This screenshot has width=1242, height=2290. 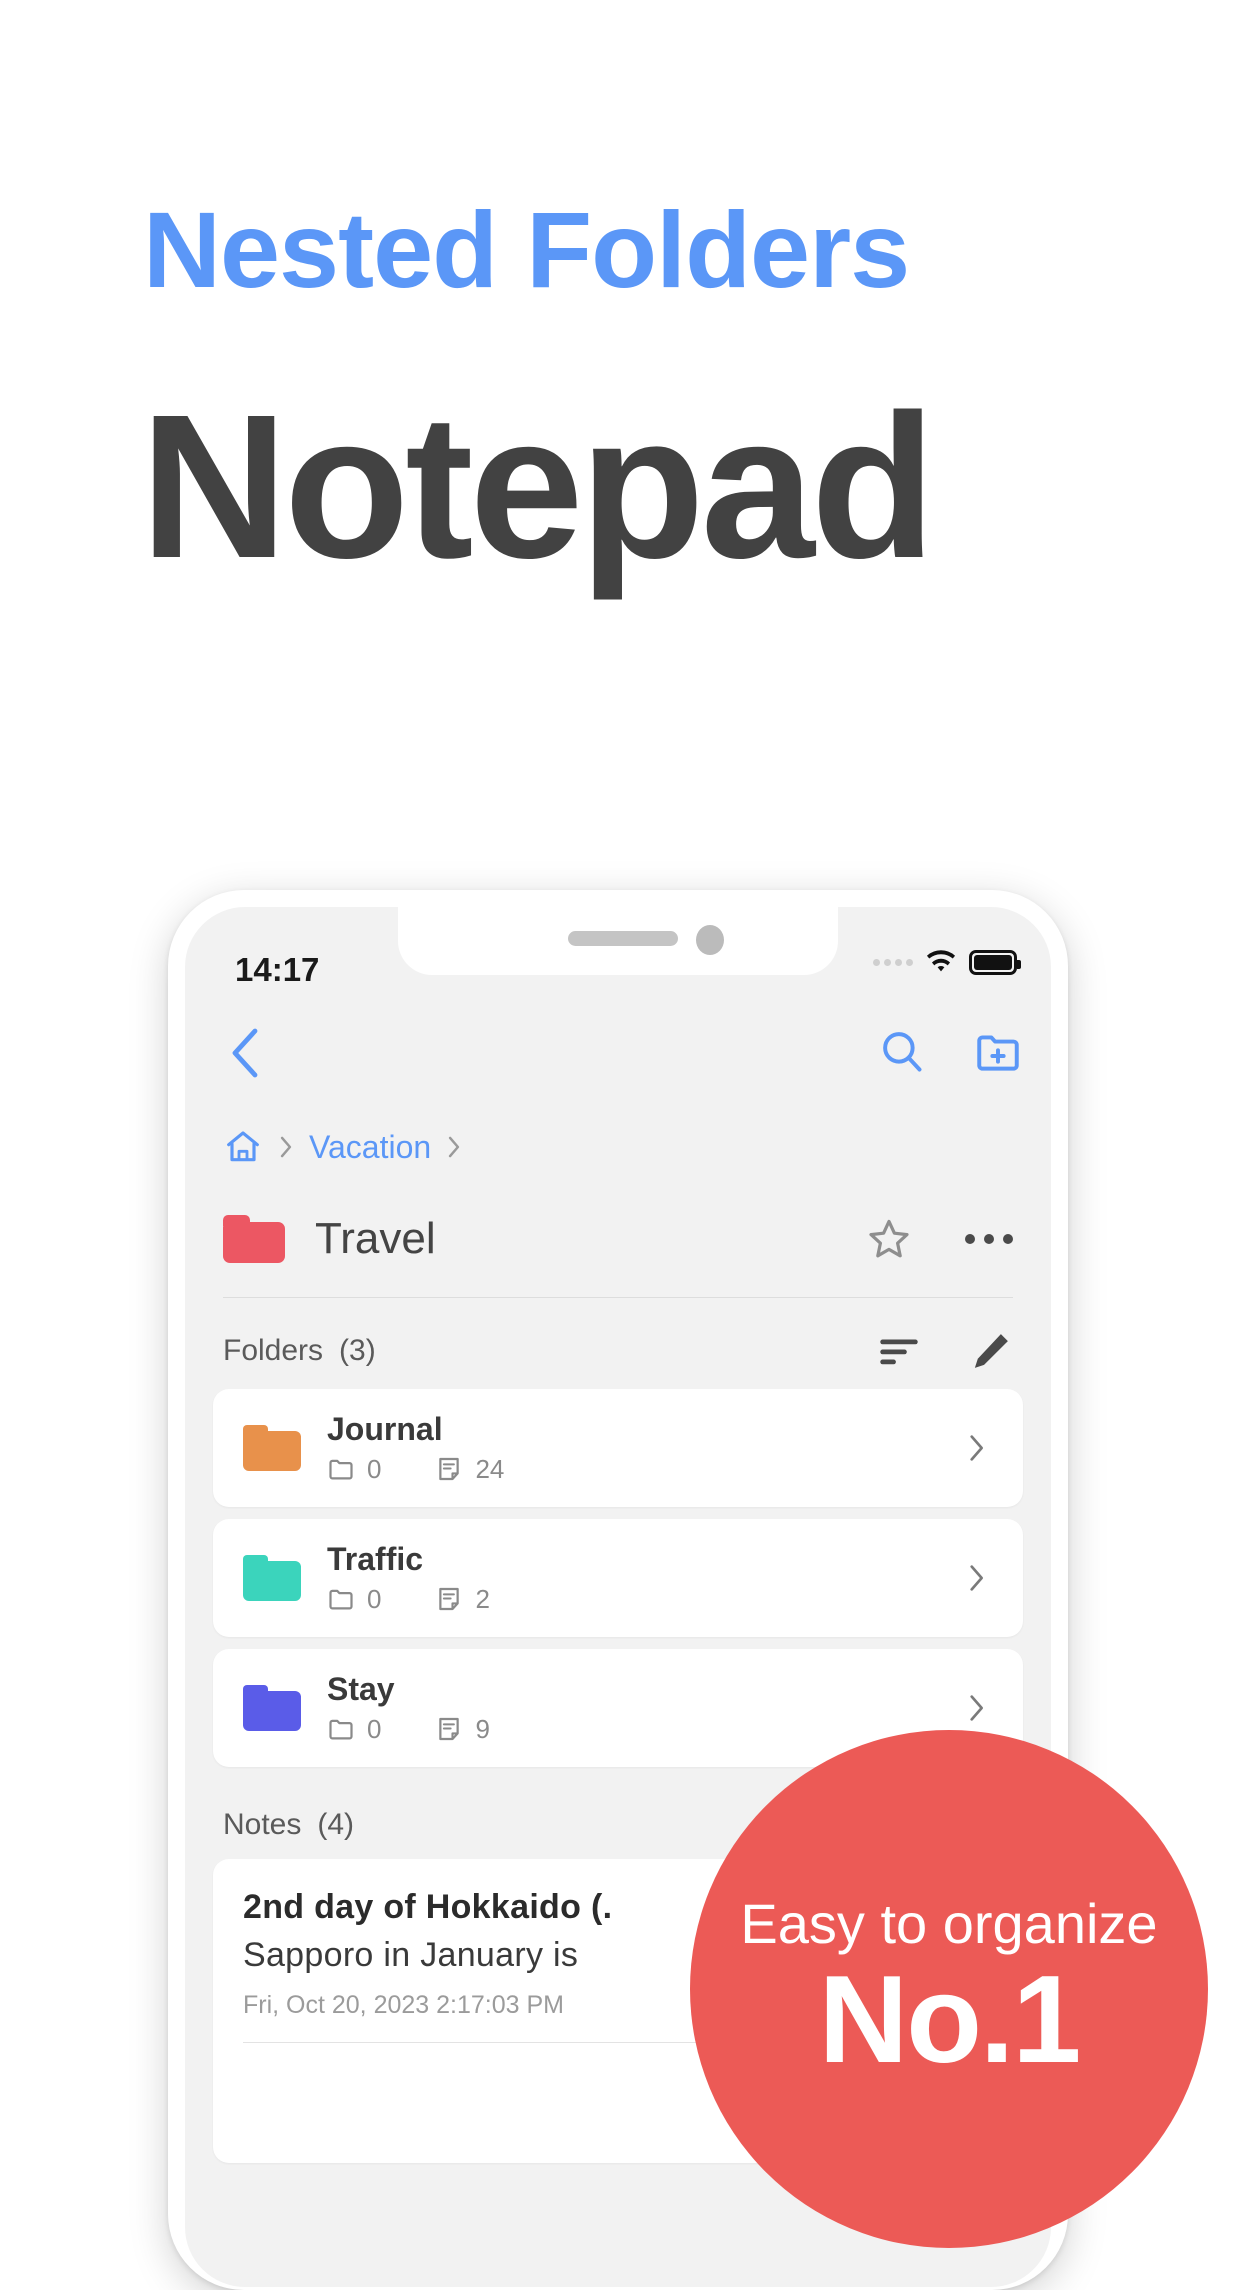 What do you see at coordinates (245, 1053) in the screenshot?
I see `chevron-left-icon` at bounding box center [245, 1053].